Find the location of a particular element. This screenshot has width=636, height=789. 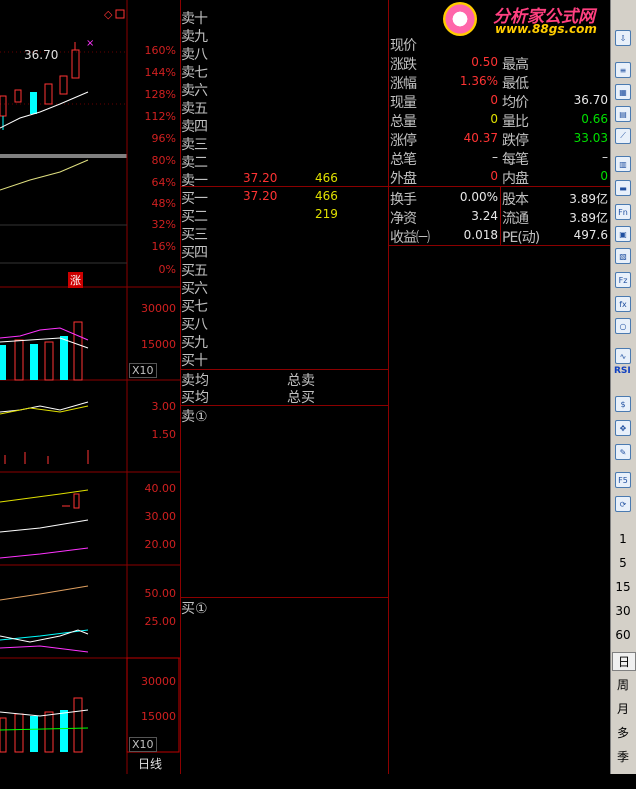

orderbook-buy-row: 买五 is located at coordinates (284, 269).